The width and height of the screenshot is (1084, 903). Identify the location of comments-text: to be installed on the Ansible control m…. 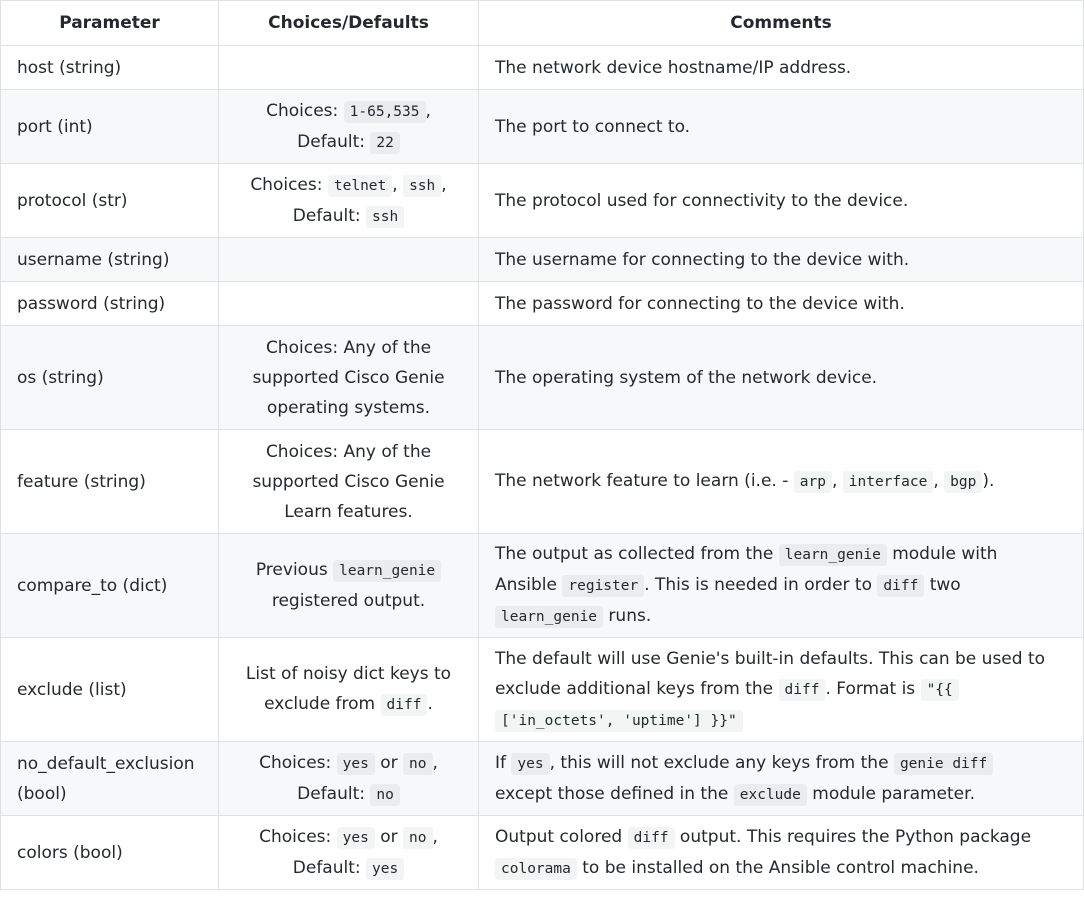
(777, 867).